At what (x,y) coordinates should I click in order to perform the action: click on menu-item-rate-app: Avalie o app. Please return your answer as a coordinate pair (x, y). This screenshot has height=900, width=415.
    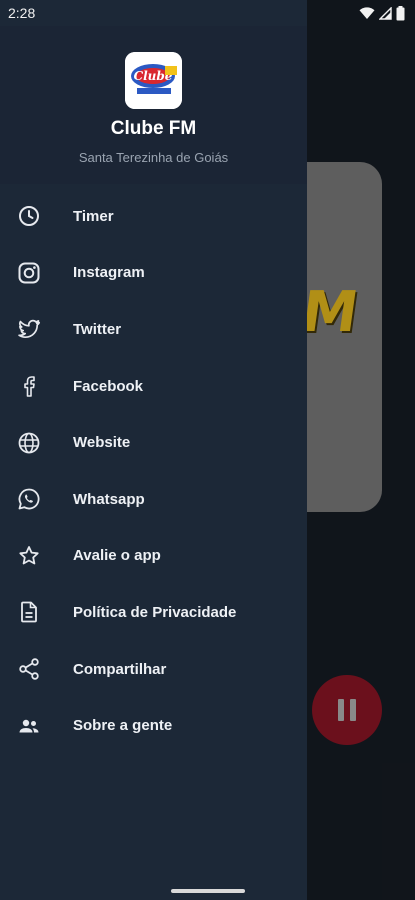
    Looking at the image, I should click on (153, 556).